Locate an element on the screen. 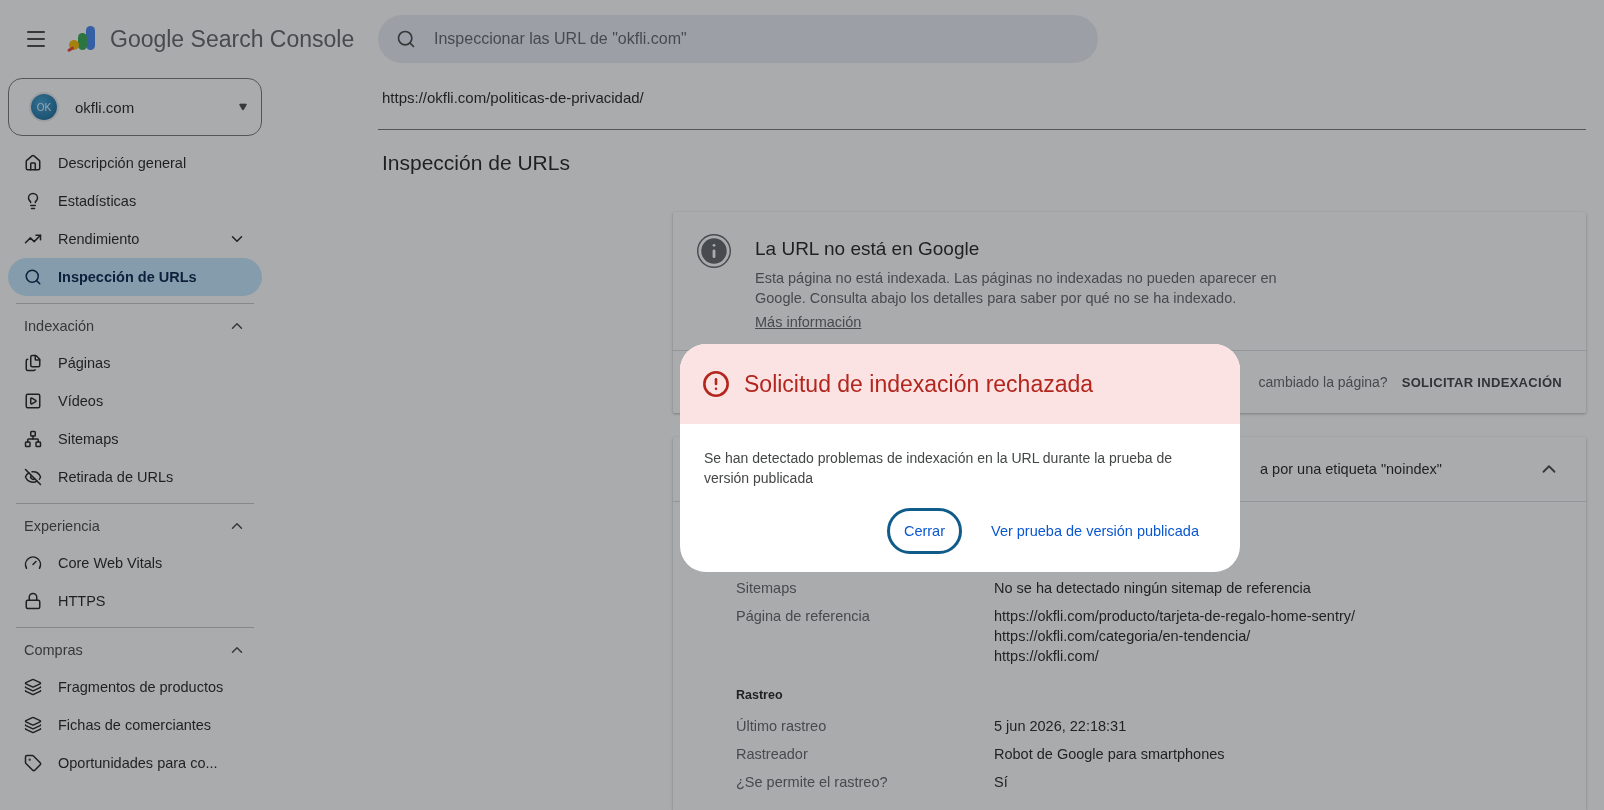 The image size is (1604, 810). detail-value: https://okfli.com/producto/tarjeta-de-regalo-home-sentry/ is located at coordinates (1175, 616).